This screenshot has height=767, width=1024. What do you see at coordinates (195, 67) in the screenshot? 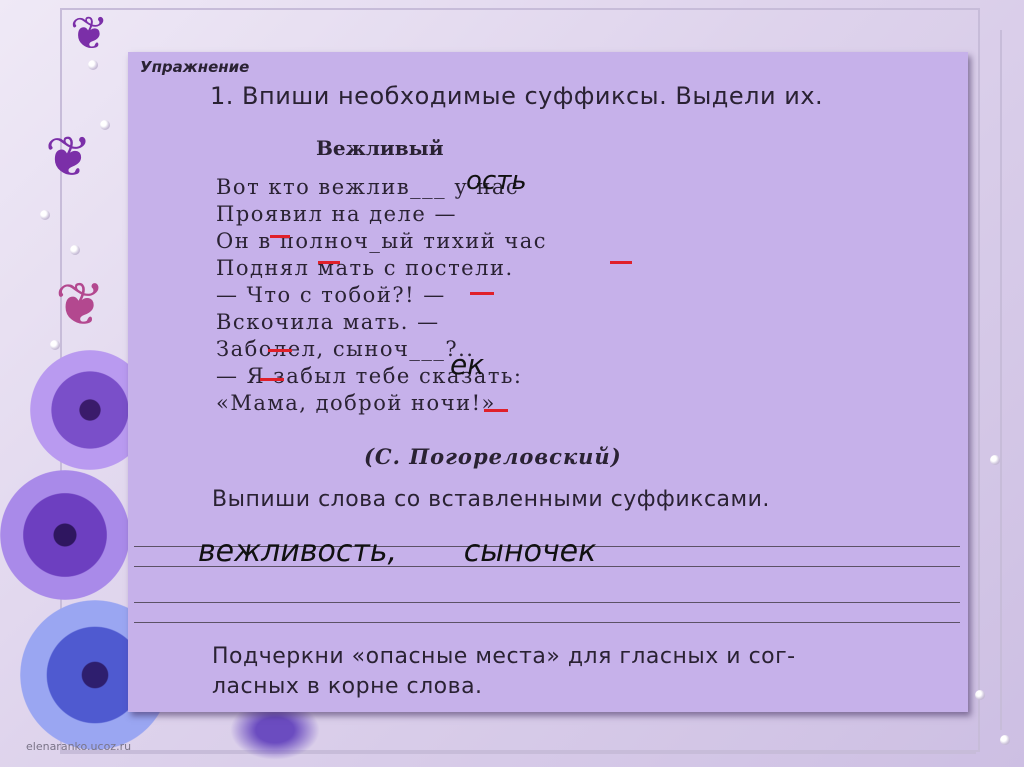
I see `exercise-label: Упражнение` at bounding box center [195, 67].